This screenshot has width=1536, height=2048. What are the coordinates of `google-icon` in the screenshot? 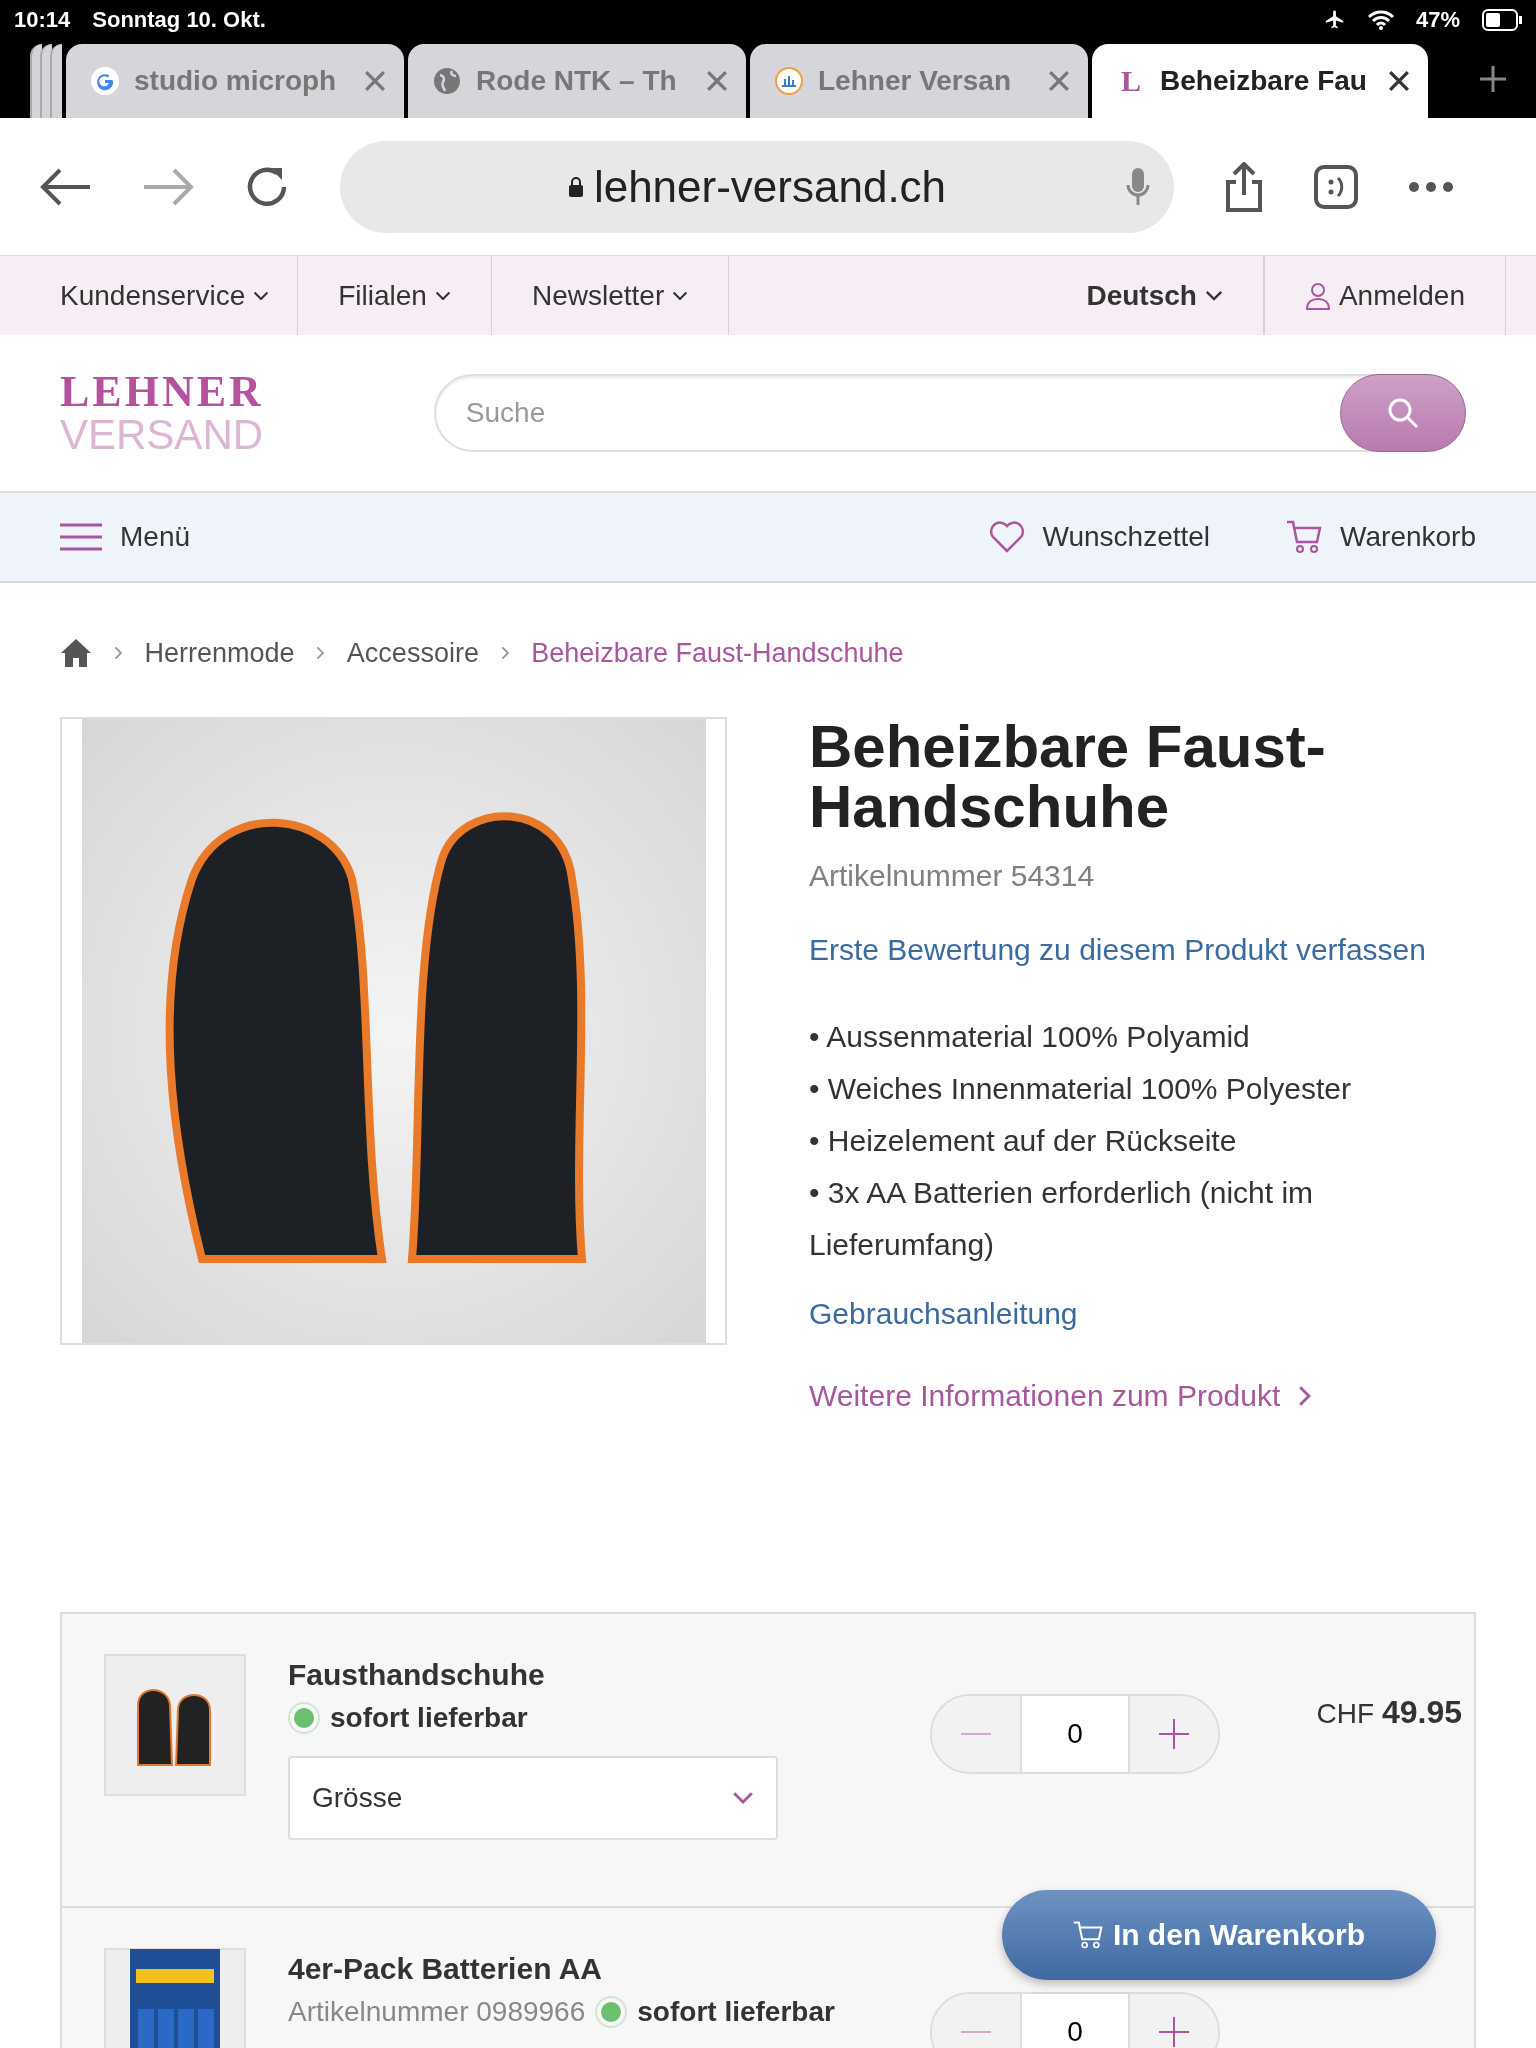 It's located at (105, 81).